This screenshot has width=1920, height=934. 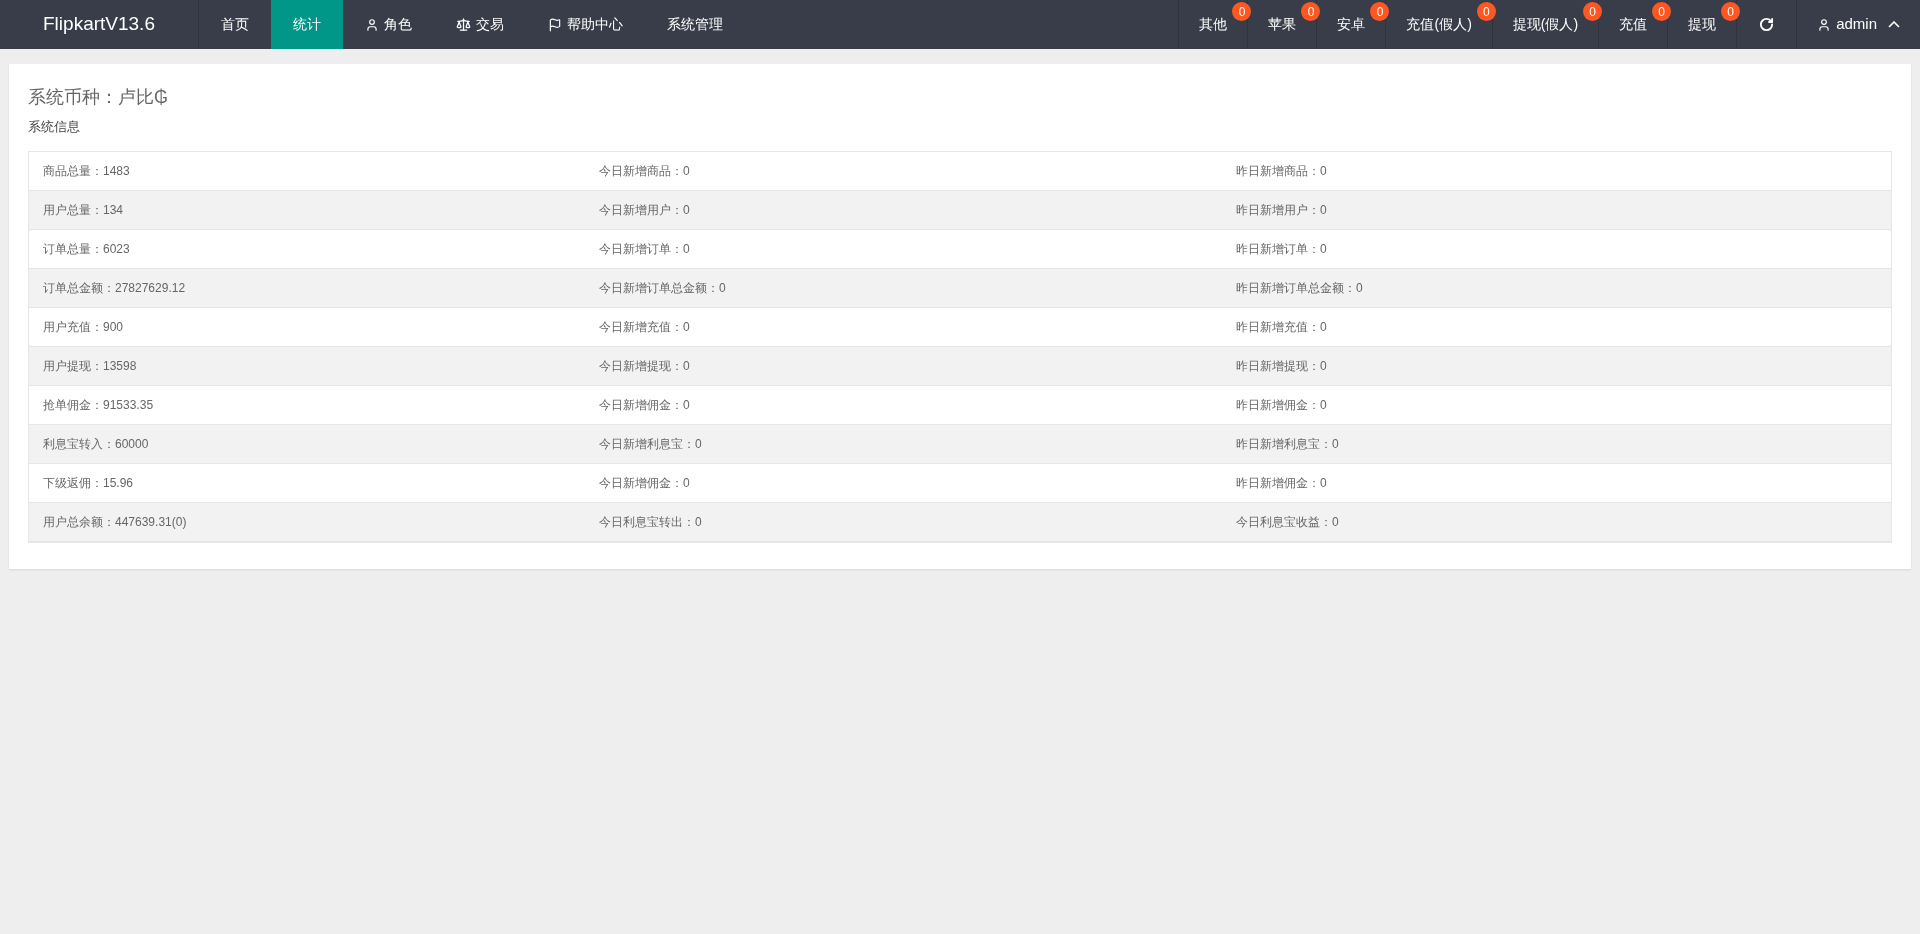 I want to click on notice-tab: 提现(假人) 0, so click(x=1546, y=24).